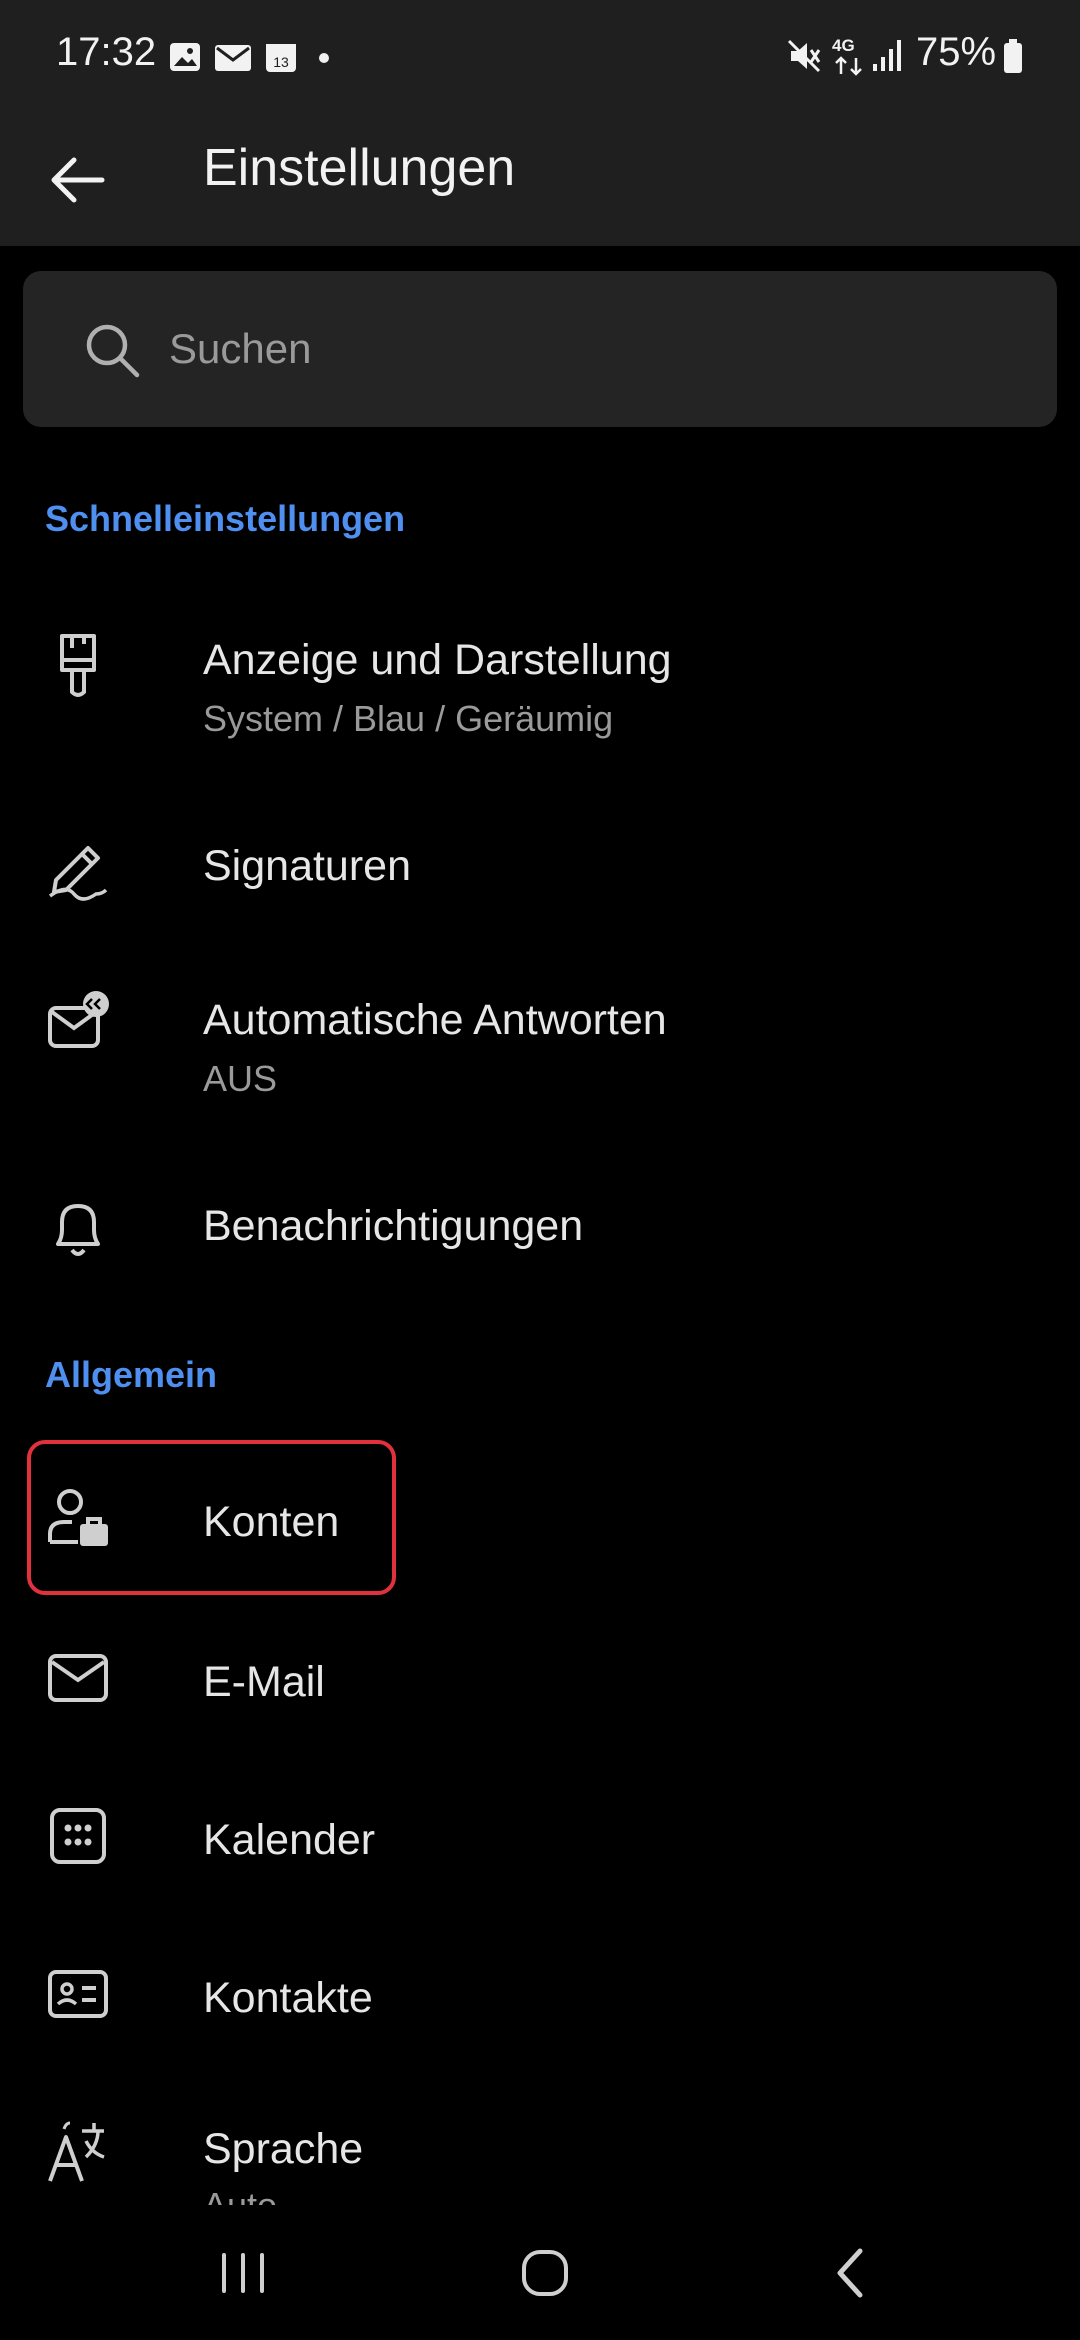  Describe the element at coordinates (225, 518) in the screenshot. I see `section-header-quick-settings: Schnelleinstellungen` at that location.